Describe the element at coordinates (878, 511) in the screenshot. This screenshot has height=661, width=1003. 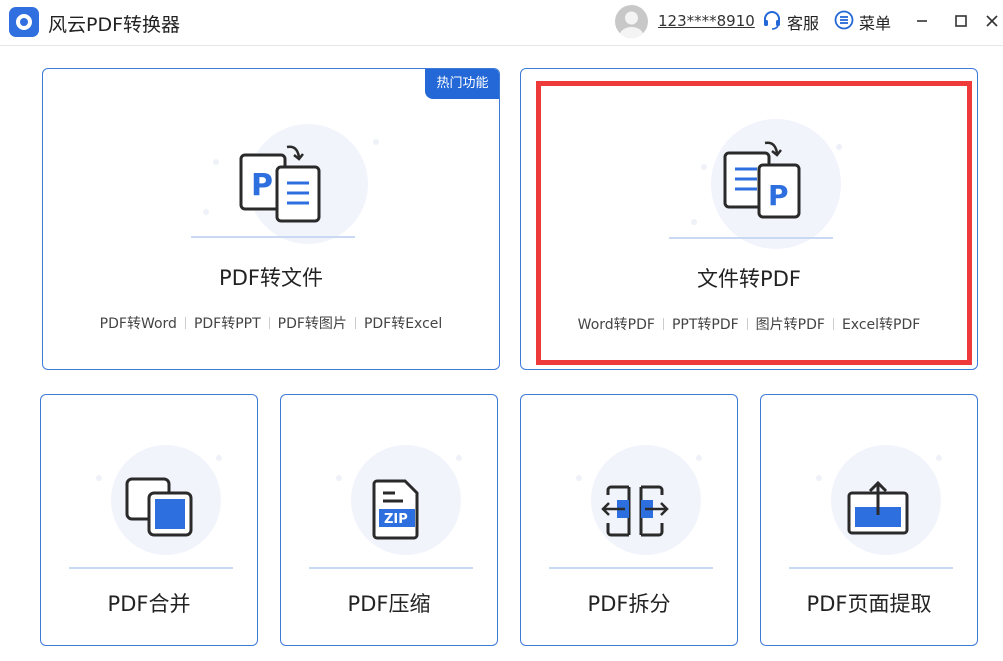
I see `page-extract-icon` at that location.